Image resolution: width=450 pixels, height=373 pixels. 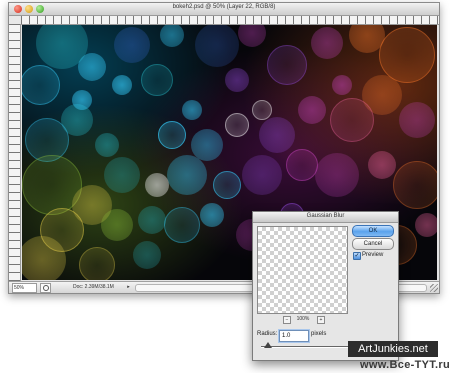 I want to click on preview-zoom-out-button: −, so click(x=287, y=320).